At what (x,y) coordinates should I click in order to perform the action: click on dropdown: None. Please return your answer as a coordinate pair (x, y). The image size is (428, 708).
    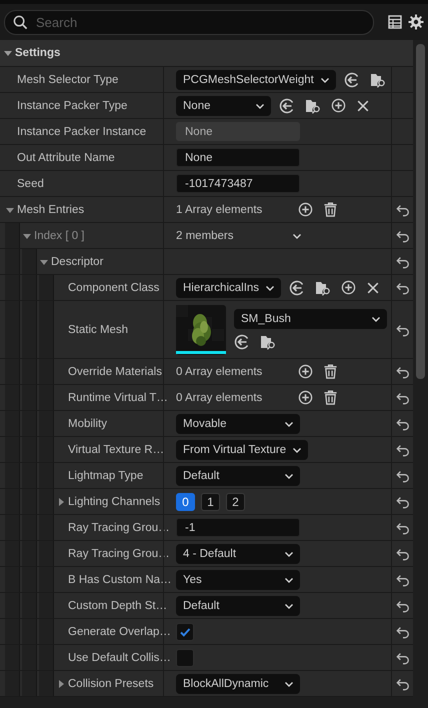
    Looking at the image, I should click on (223, 106).